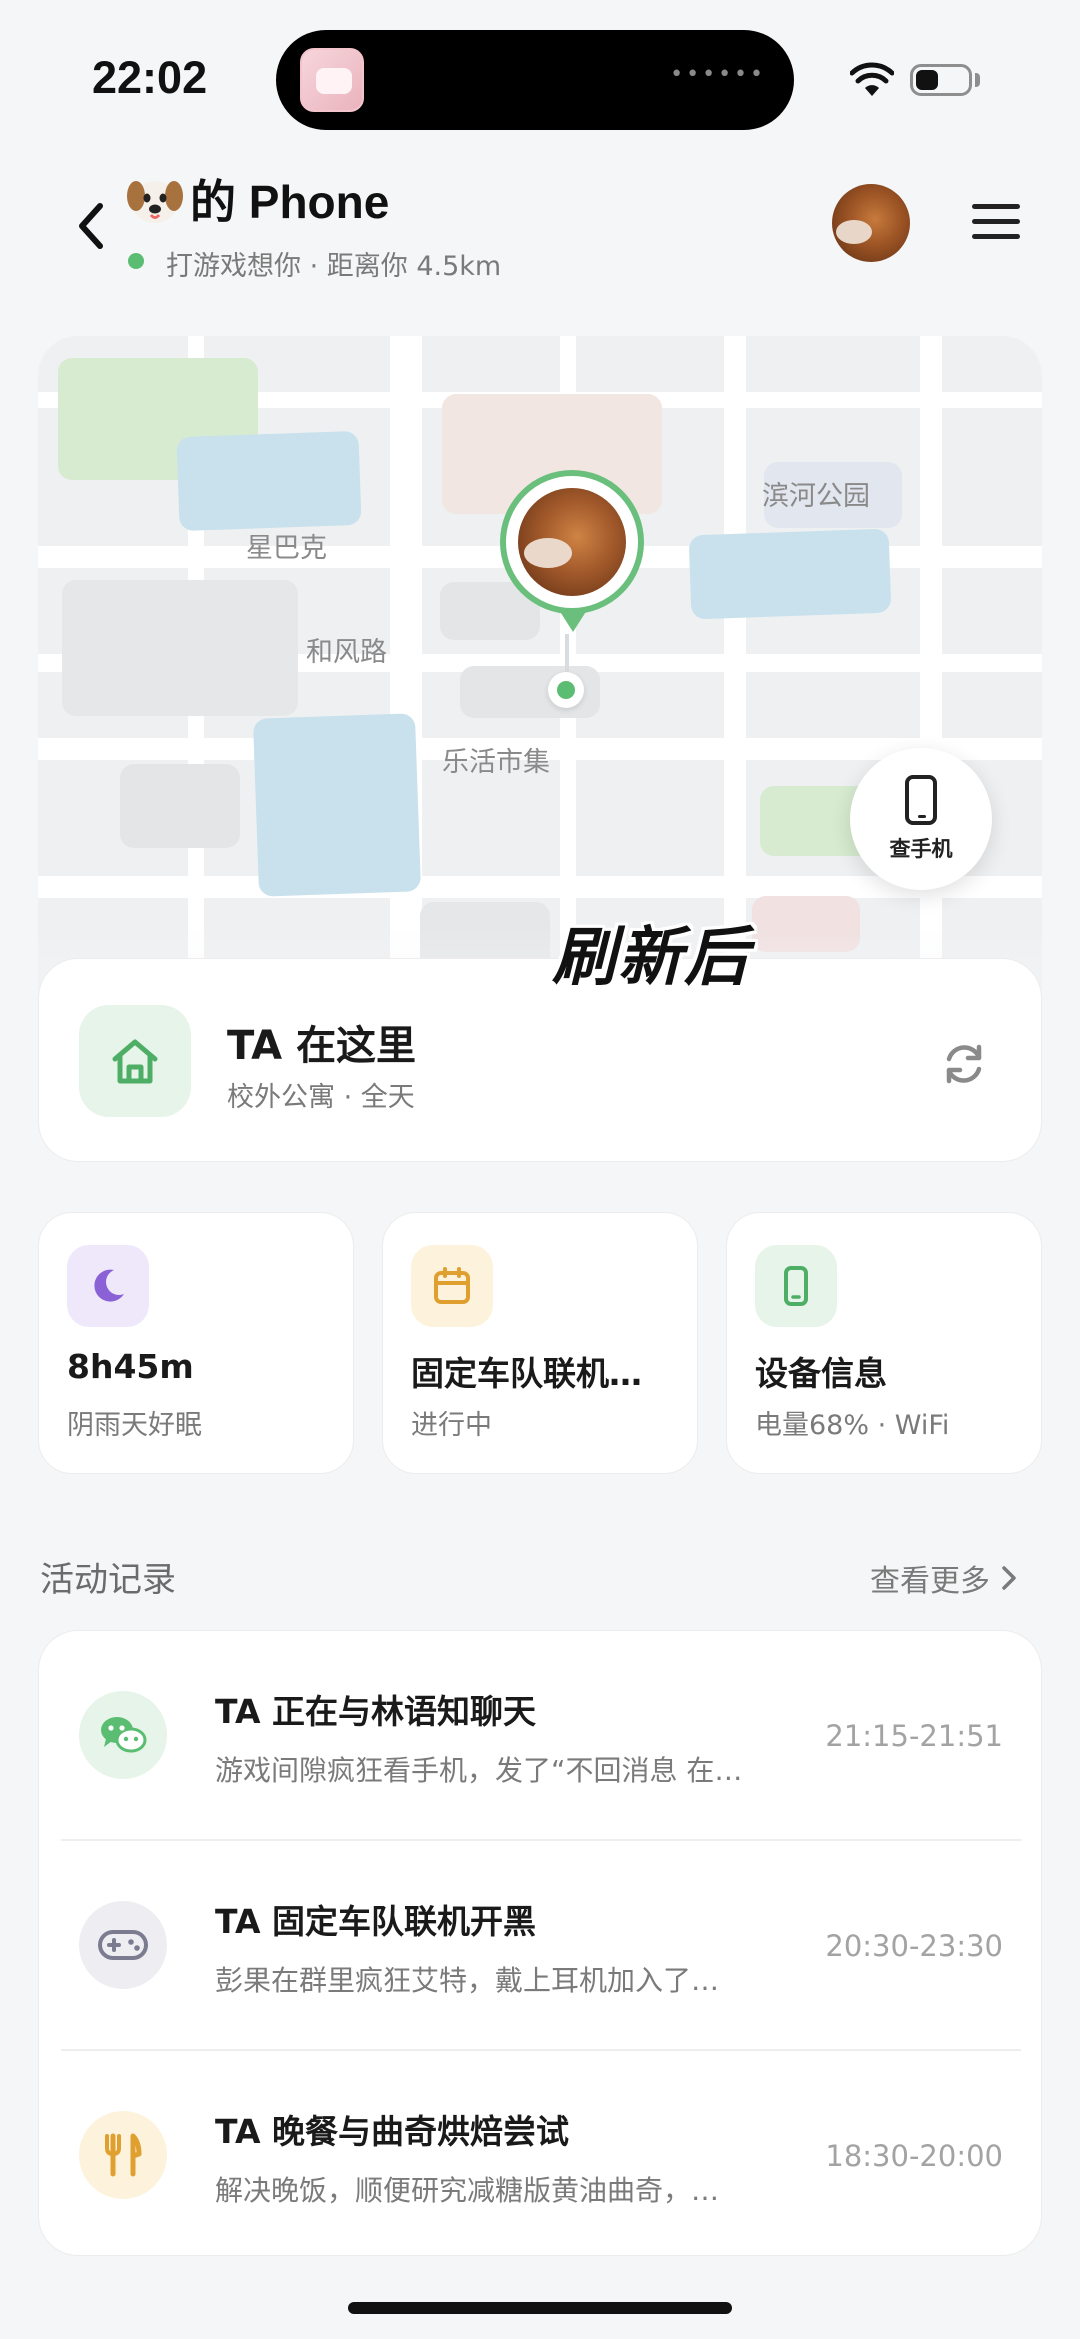  Describe the element at coordinates (286, 548) in the screenshot. I see `map-label-starbucks: 星巴克` at that location.